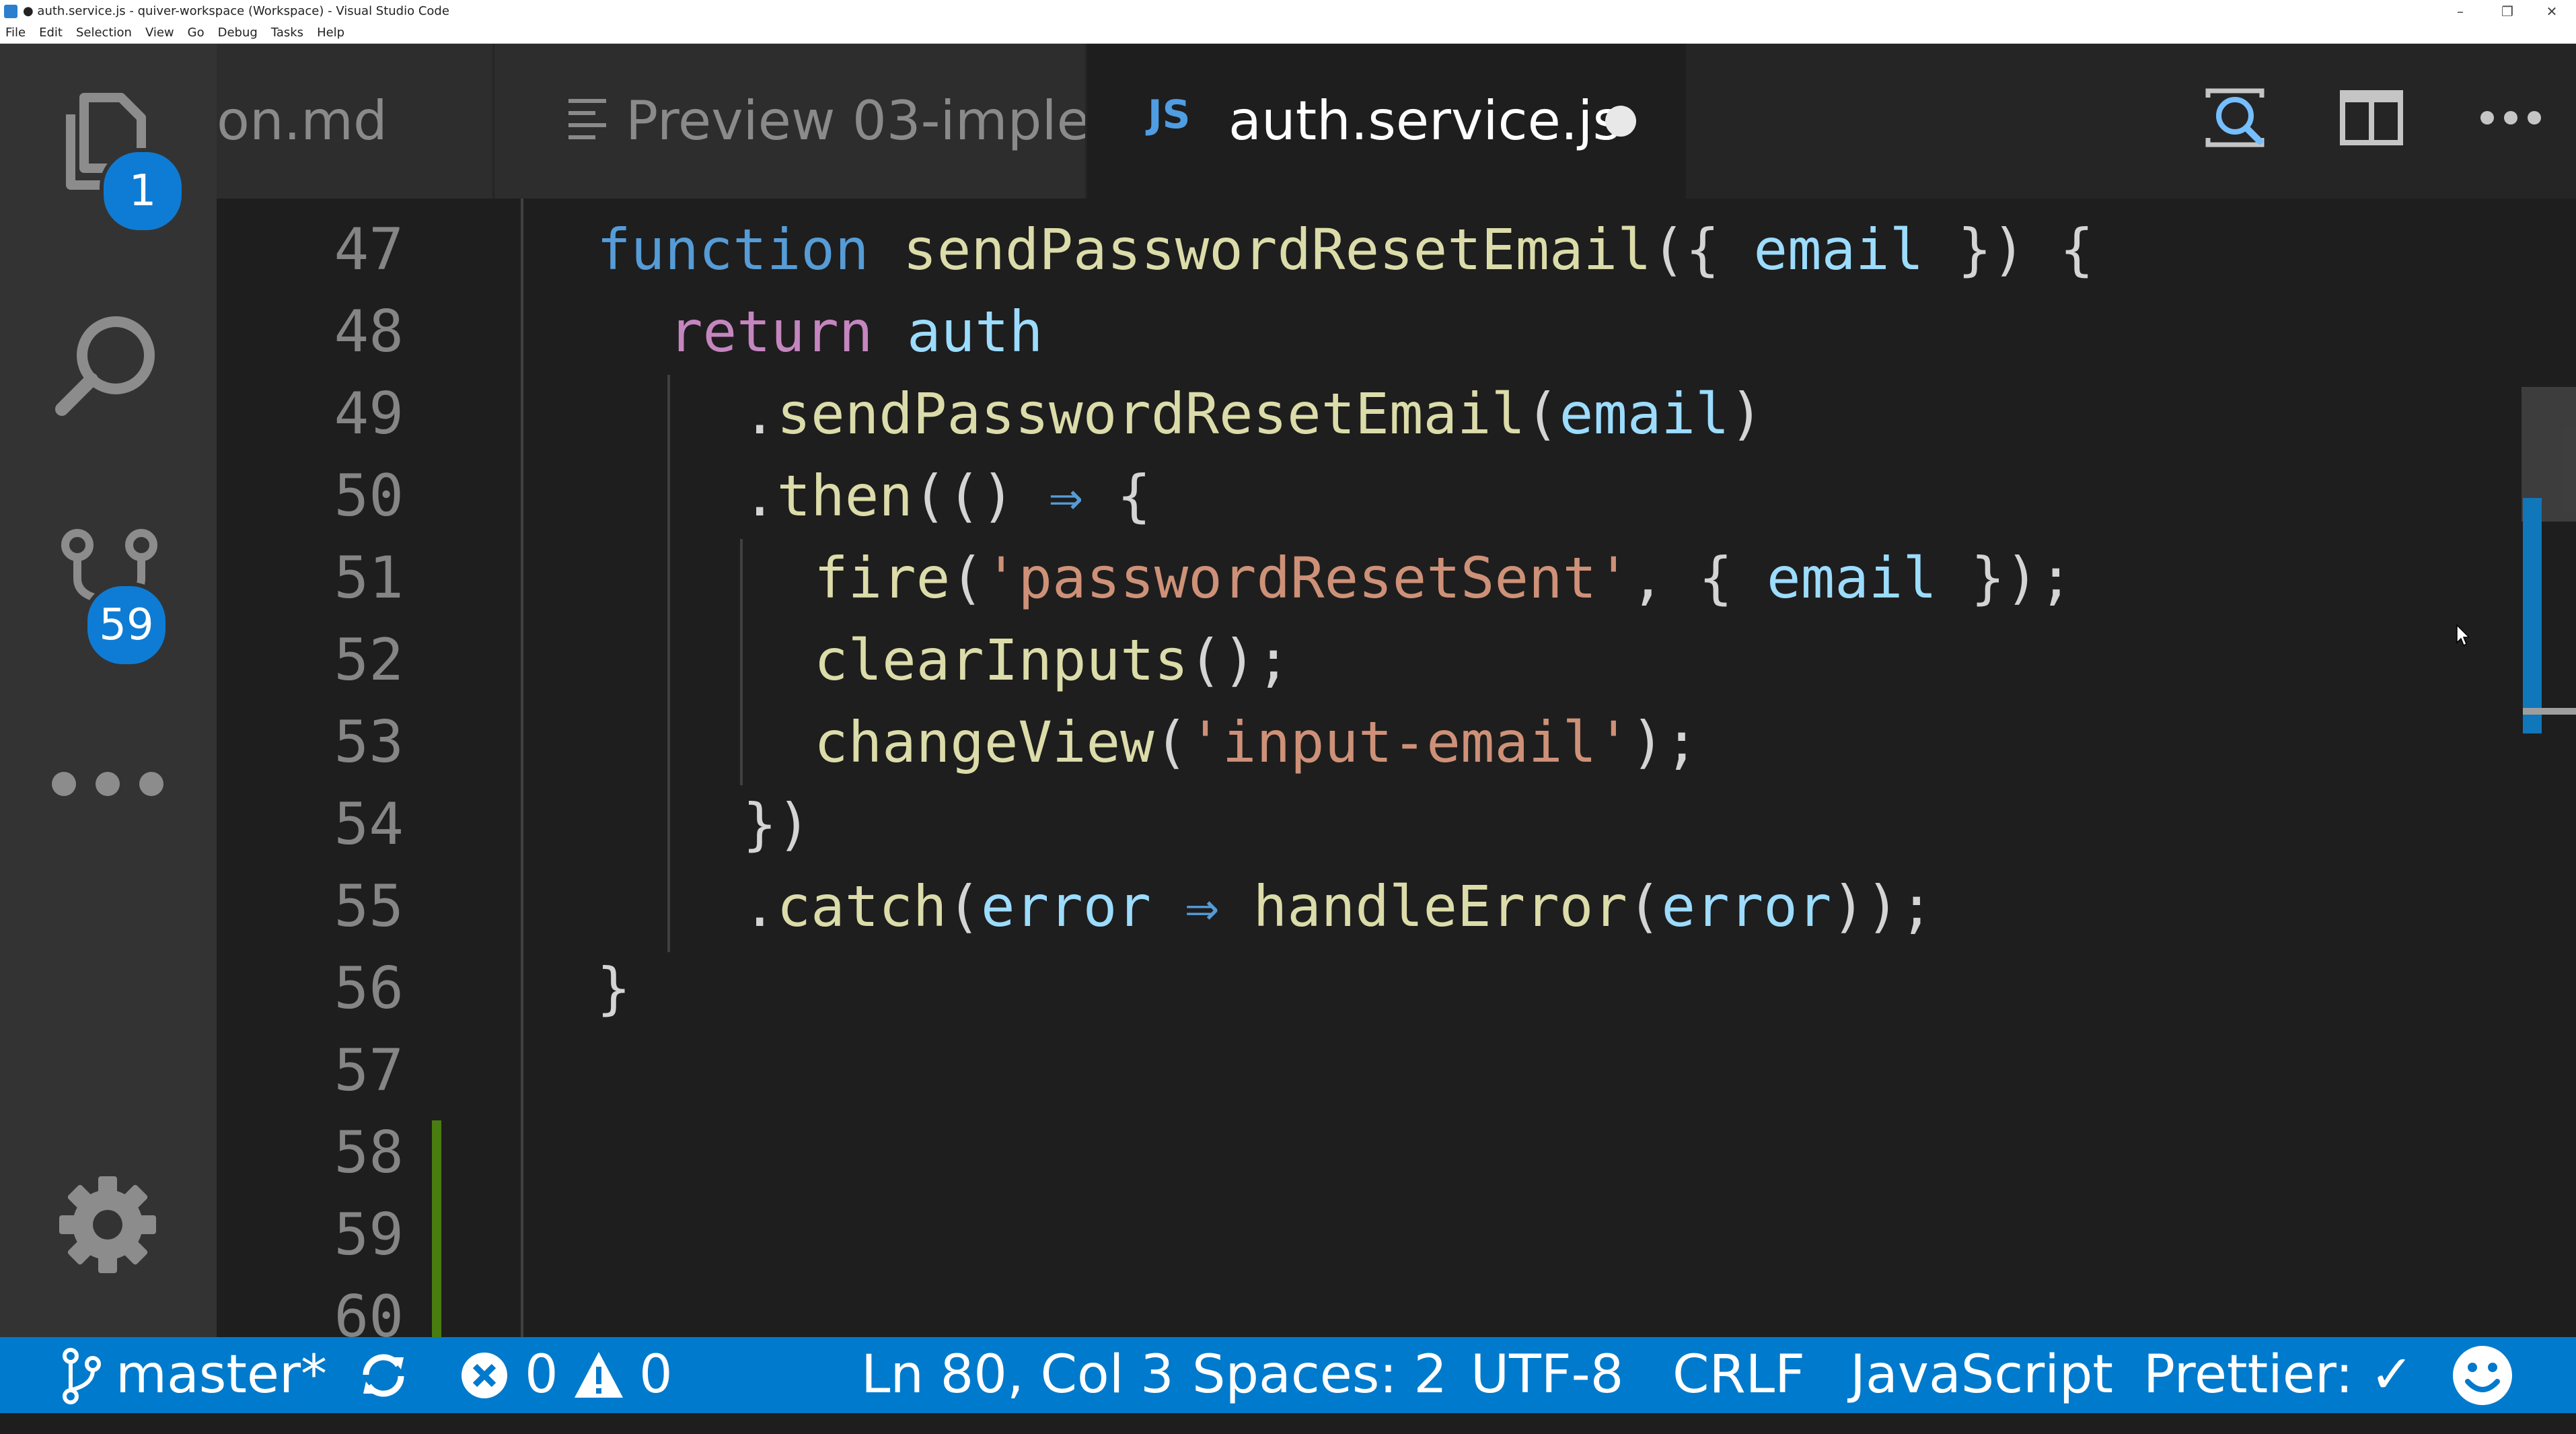 This screenshot has width=2576, height=1434. Describe the element at coordinates (369, 824) in the screenshot. I see `line-number: 54` at that location.